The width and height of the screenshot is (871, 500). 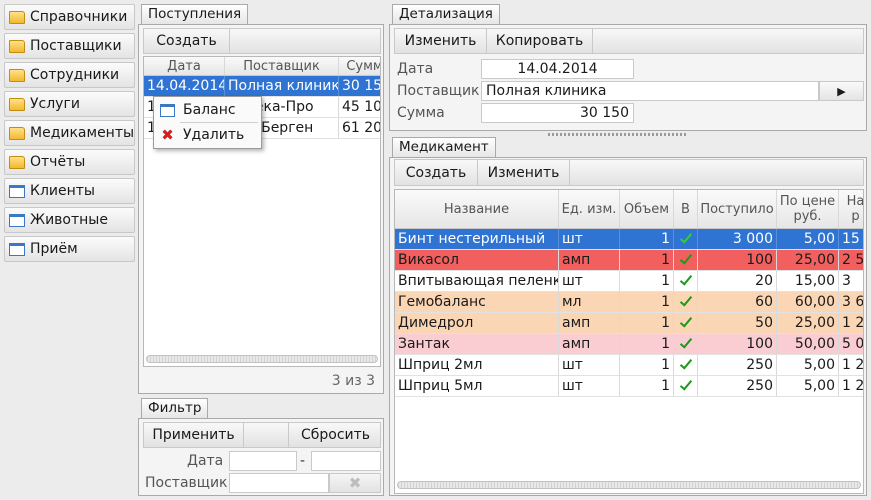 I want to click on nav-item-label: Отчёты, so click(x=58, y=162).